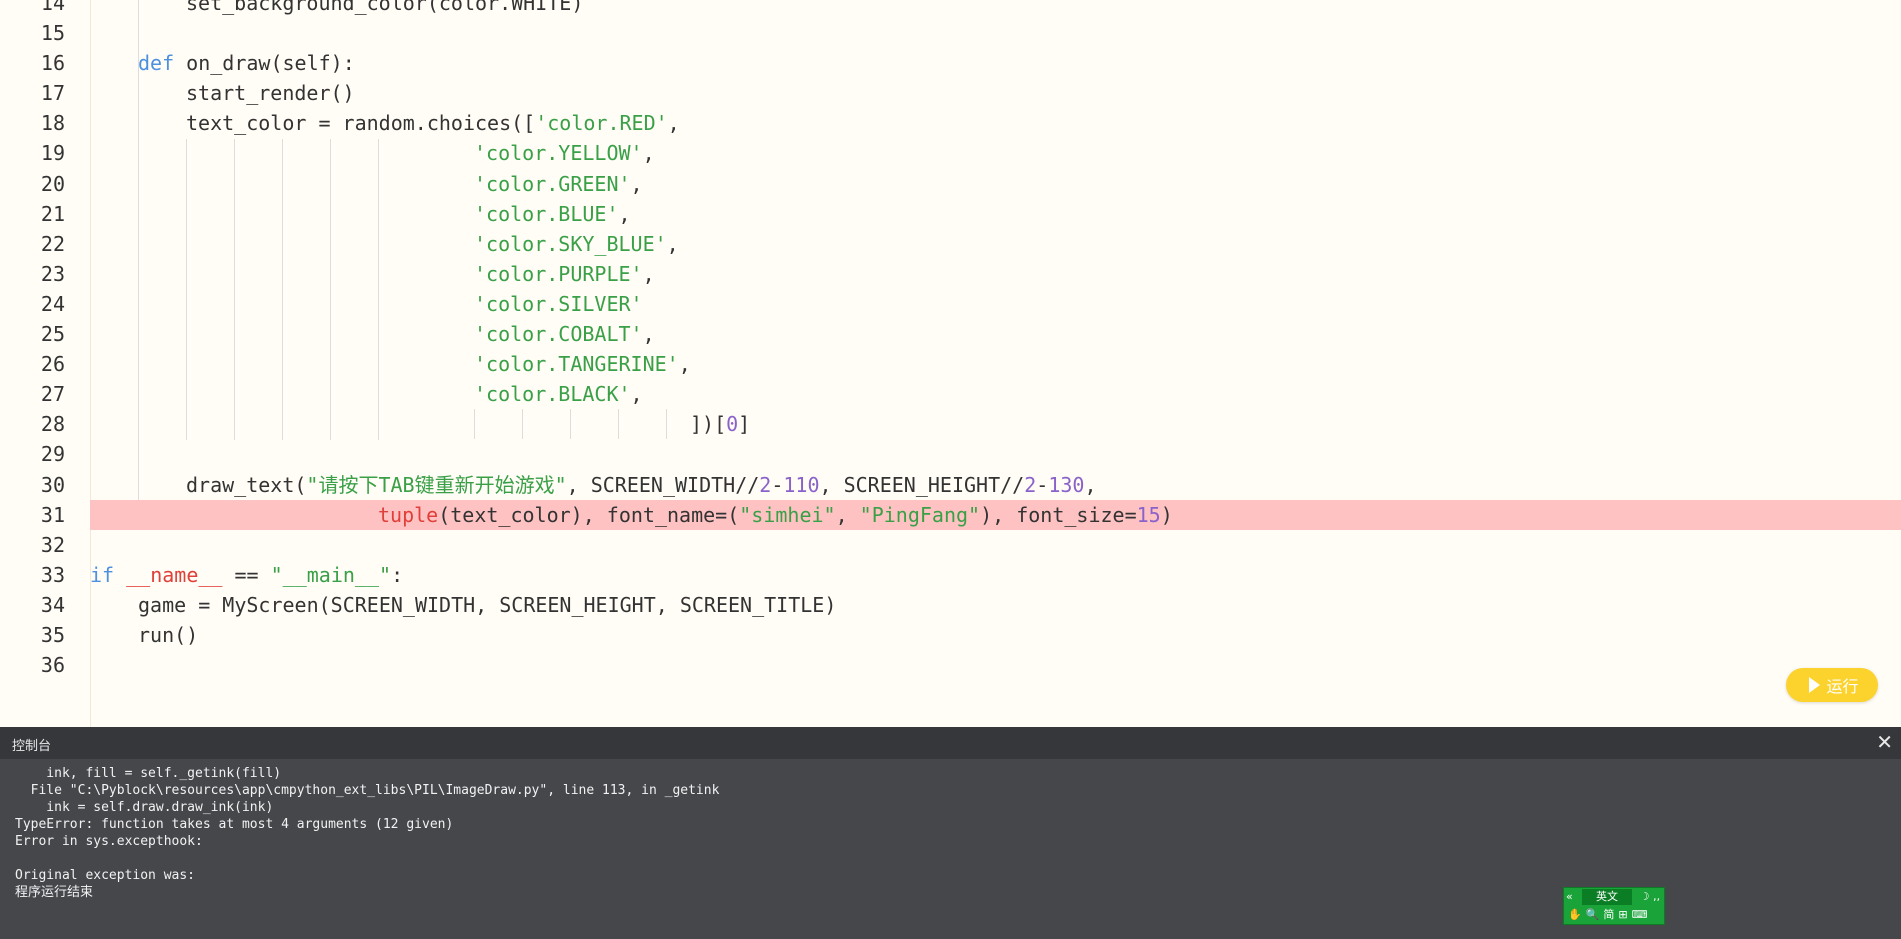  I want to click on code-token: 110, so click(801, 484).